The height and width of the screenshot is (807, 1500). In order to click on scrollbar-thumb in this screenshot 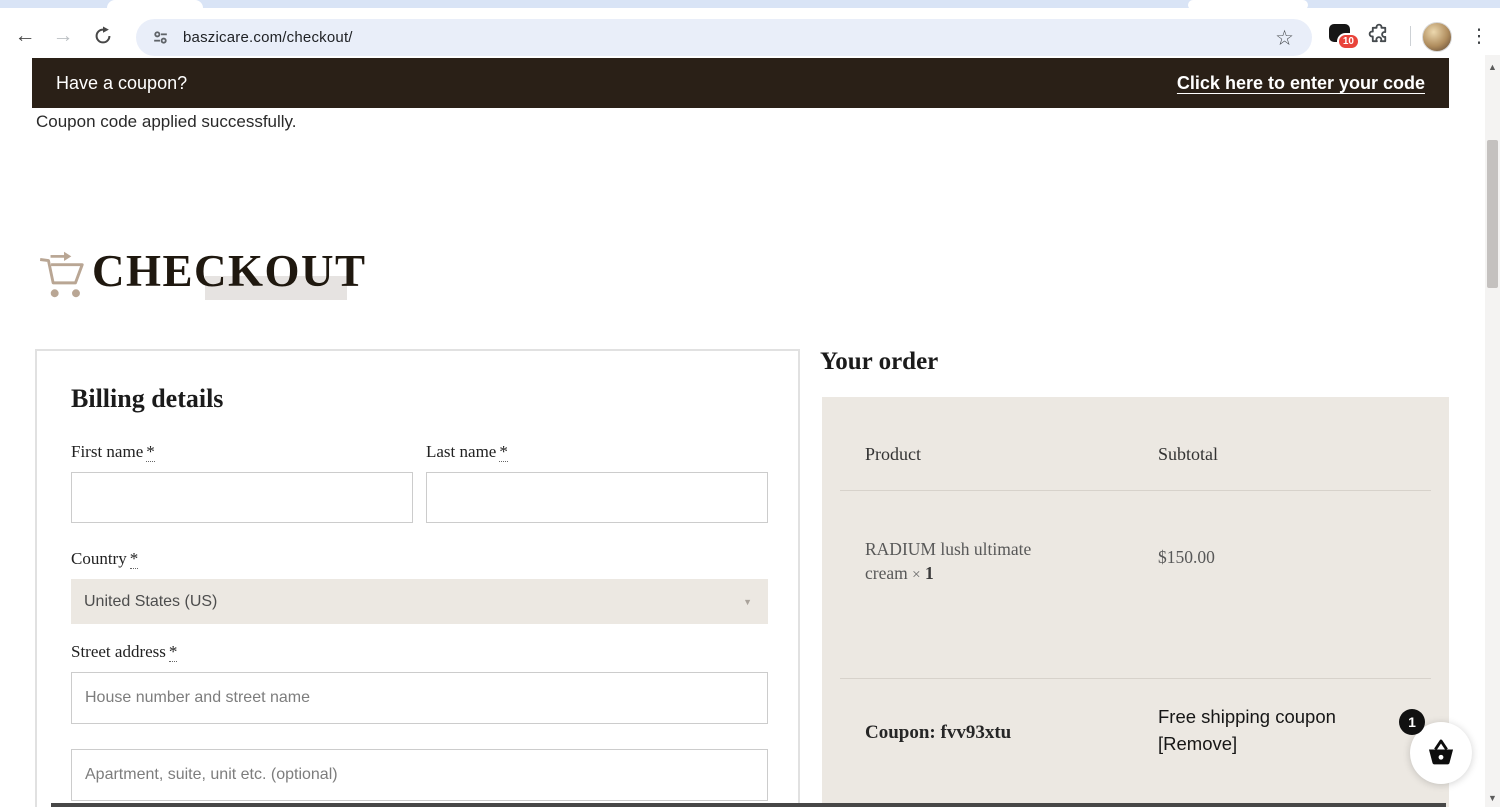, I will do `click(1492, 214)`.